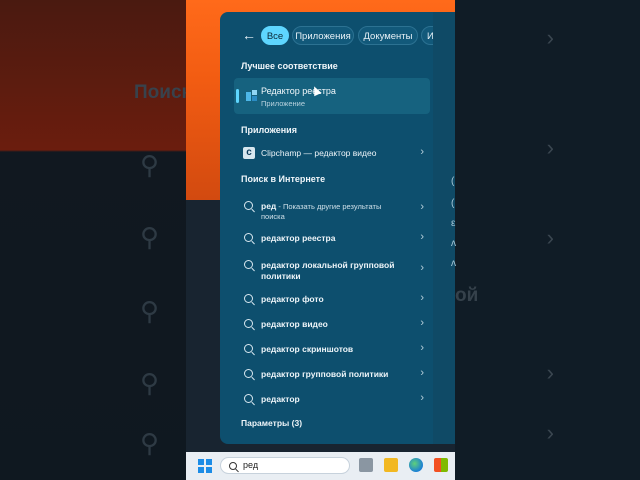 The width and height of the screenshot is (640, 480). What do you see at coordinates (269, 206) in the screenshot?
I see `web-result-term: ред` at bounding box center [269, 206].